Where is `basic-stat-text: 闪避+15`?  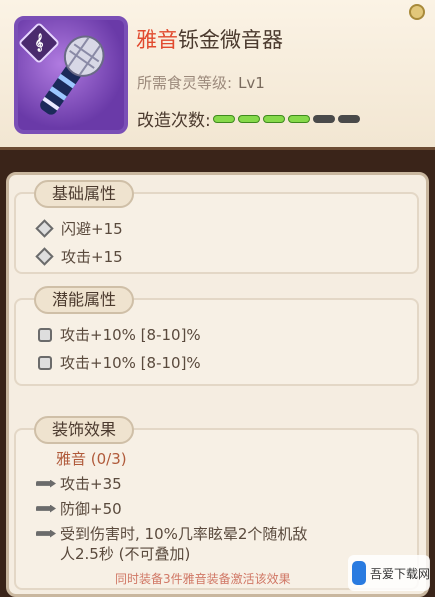
basic-stat-text: 闪避+15 is located at coordinates (92, 229).